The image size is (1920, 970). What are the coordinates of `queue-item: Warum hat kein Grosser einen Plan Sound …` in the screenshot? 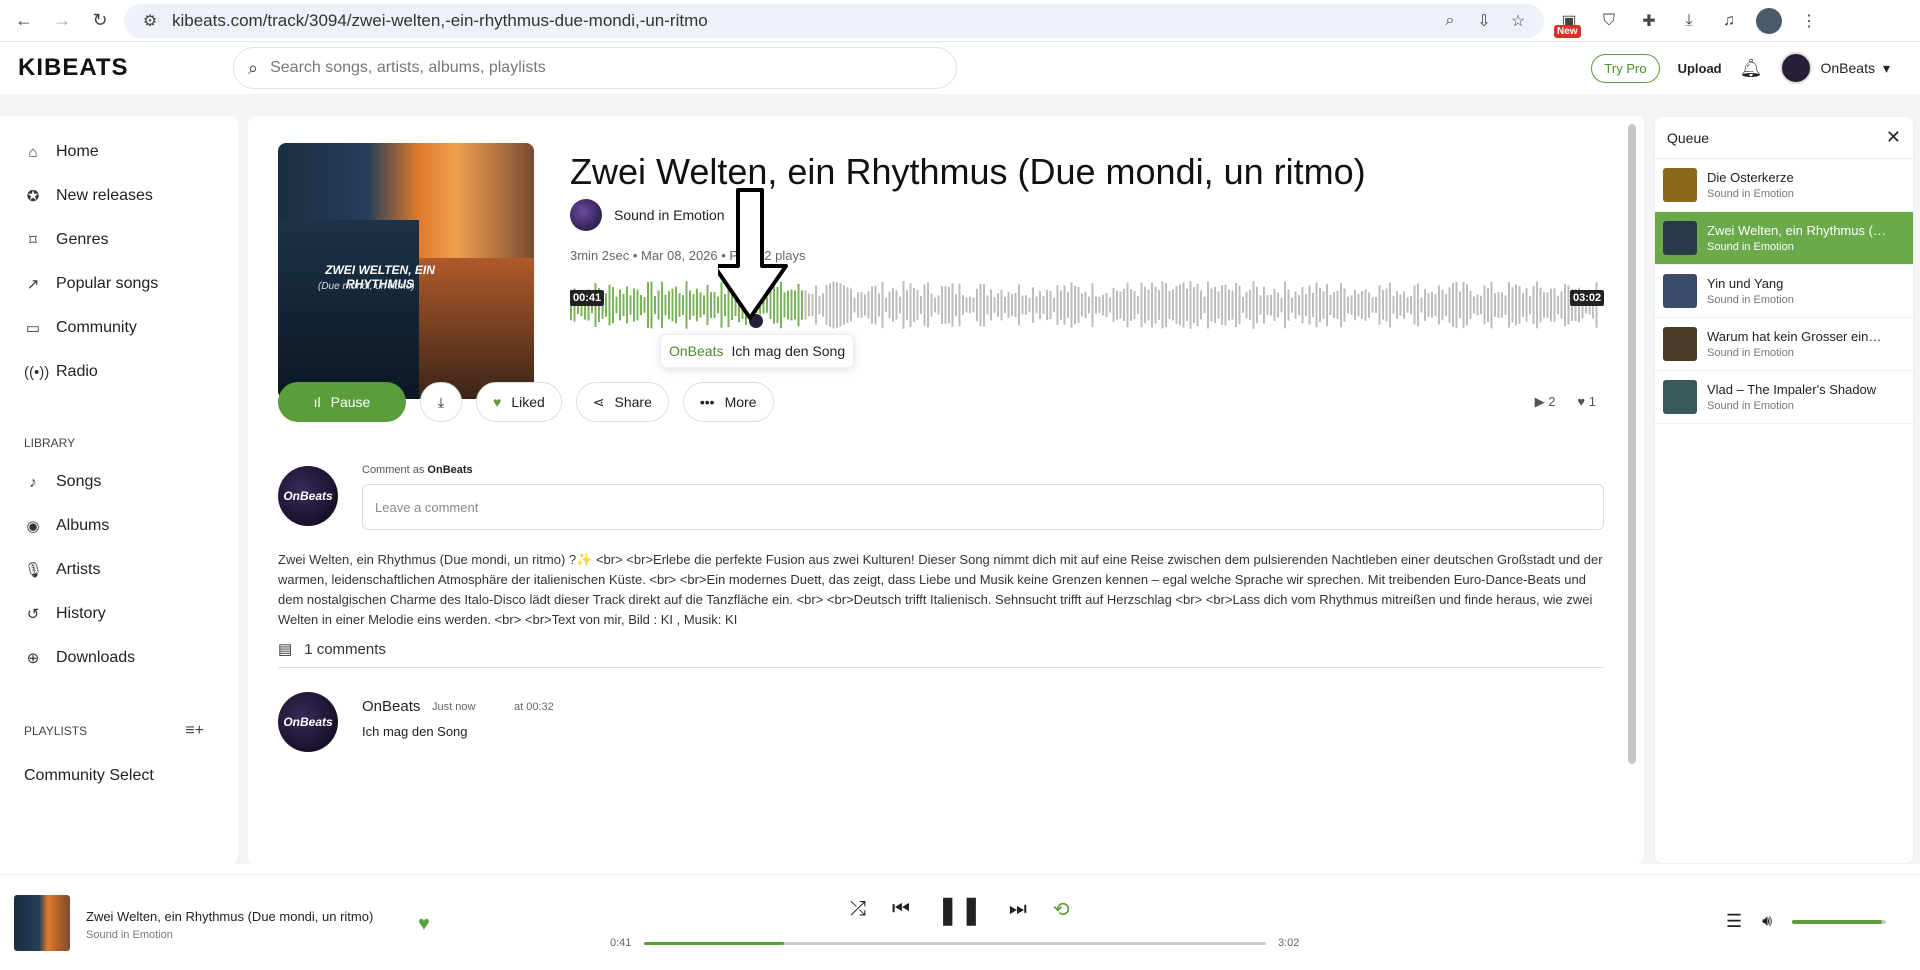 It's located at (1784, 344).